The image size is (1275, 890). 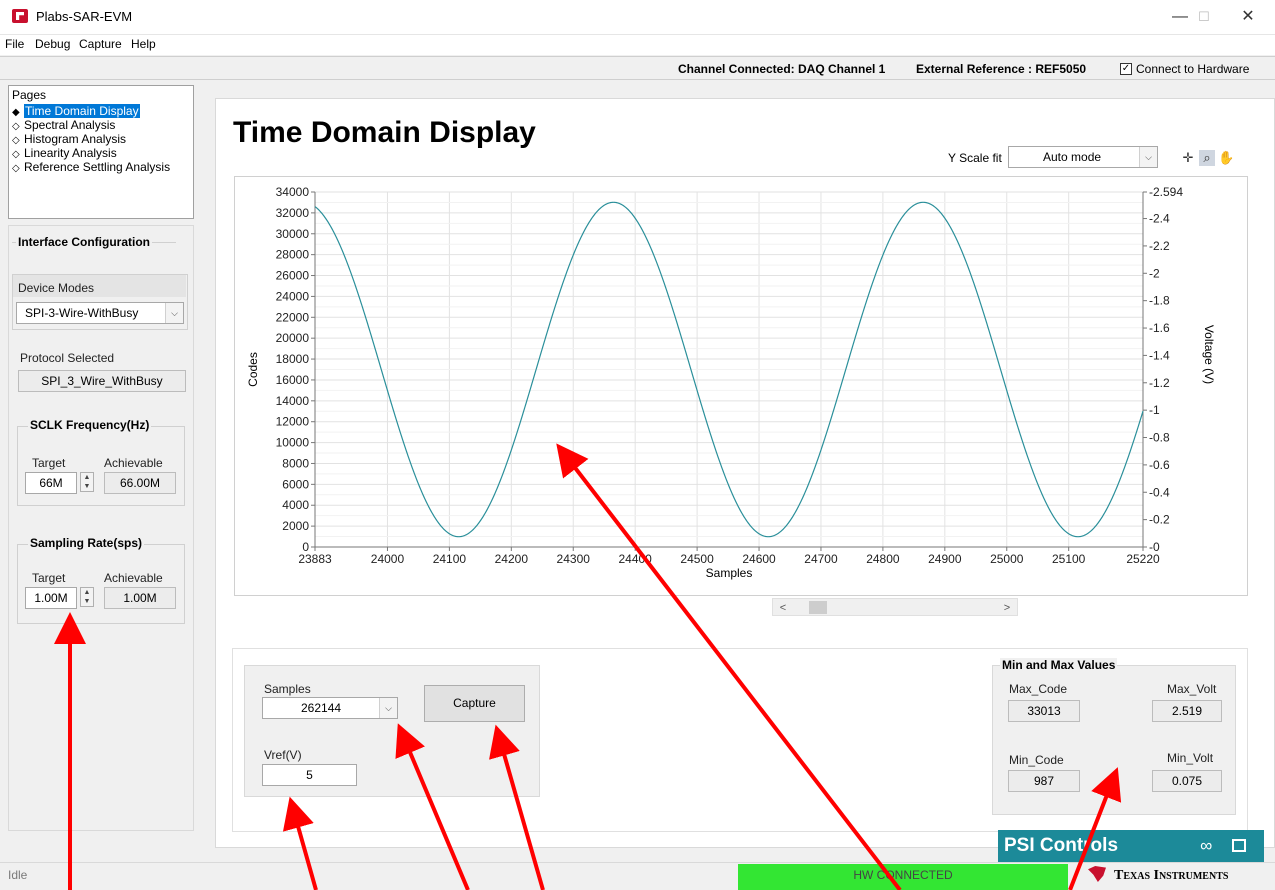 I want to click on max-volt-label: Max_Volt, so click(x=1192, y=689).